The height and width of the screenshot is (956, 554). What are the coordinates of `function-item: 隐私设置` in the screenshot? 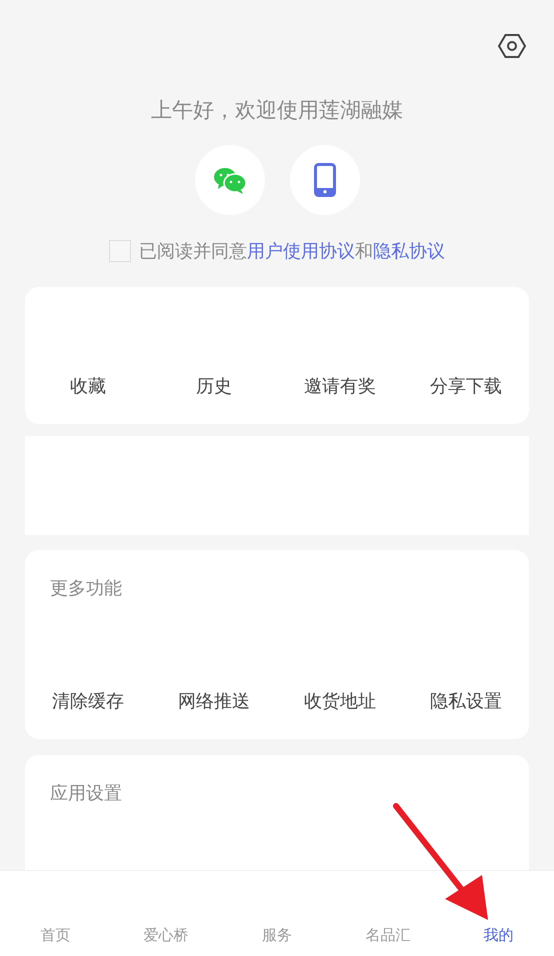 It's located at (466, 702).